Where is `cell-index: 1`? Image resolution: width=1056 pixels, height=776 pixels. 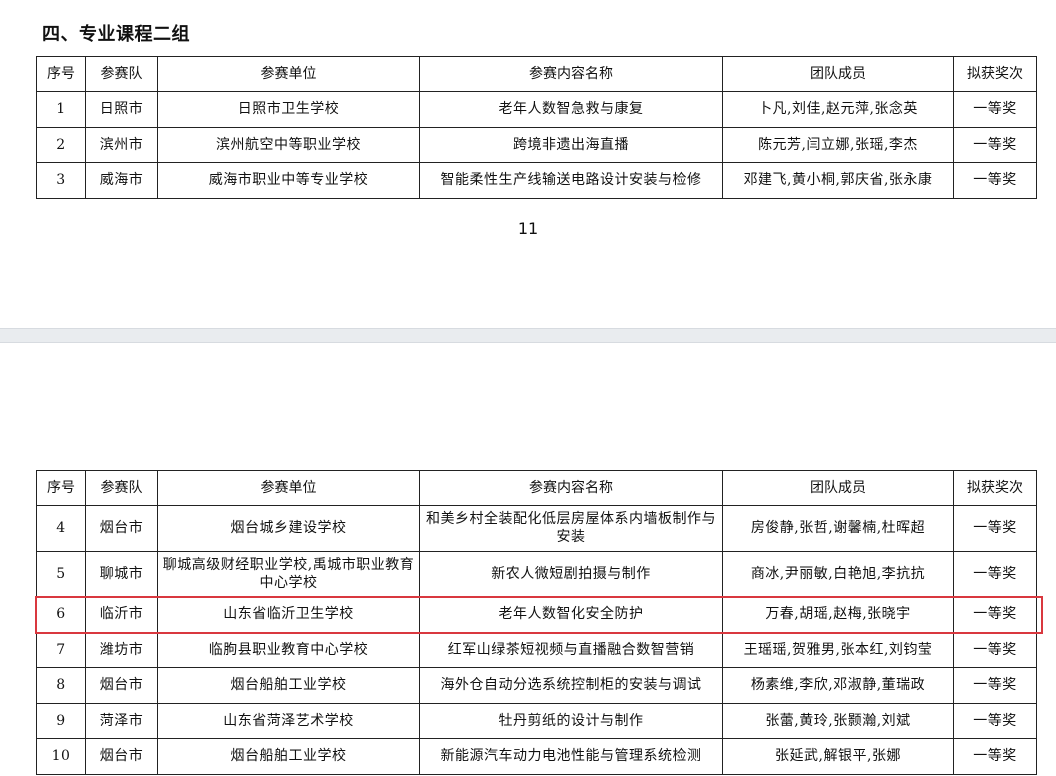
cell-index: 1 is located at coordinates (61, 109).